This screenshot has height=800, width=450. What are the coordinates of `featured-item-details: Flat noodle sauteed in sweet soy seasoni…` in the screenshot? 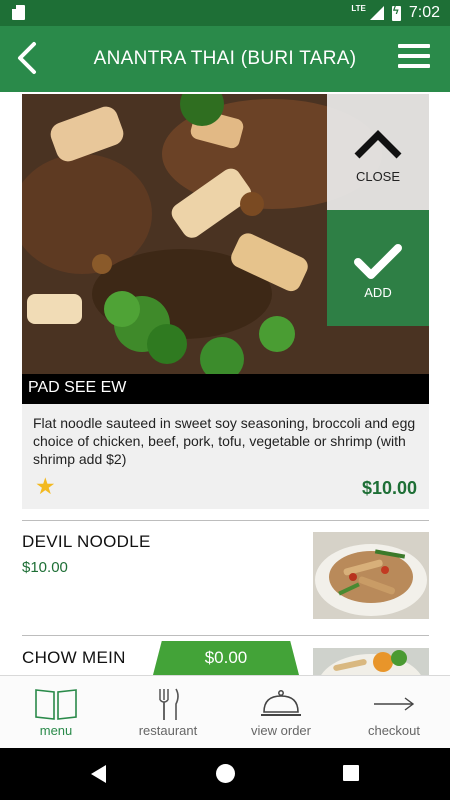 It's located at (225, 456).